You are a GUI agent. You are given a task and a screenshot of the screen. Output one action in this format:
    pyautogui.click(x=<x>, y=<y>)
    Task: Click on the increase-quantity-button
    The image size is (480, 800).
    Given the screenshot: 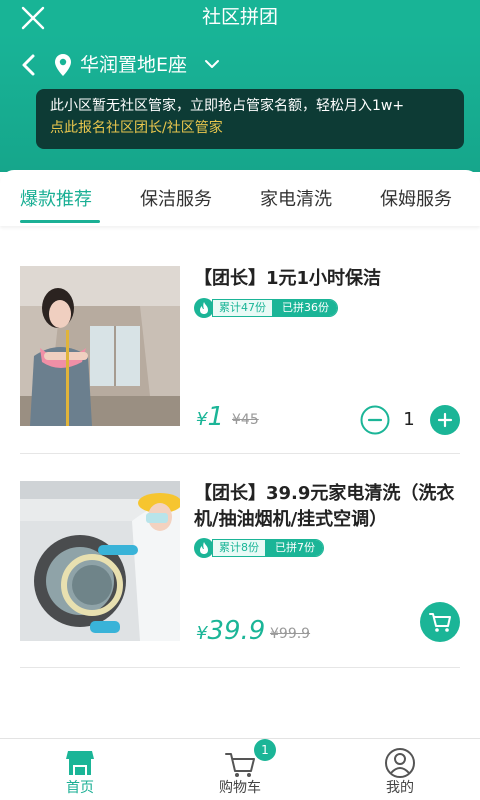 What is the action you would take?
    pyautogui.click(x=445, y=420)
    